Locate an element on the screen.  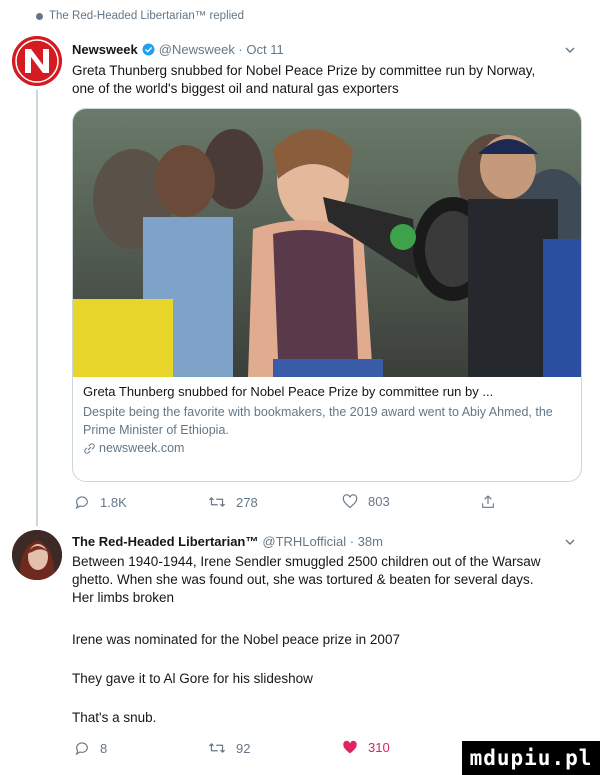
heart-icon is located at coordinates (350, 501).